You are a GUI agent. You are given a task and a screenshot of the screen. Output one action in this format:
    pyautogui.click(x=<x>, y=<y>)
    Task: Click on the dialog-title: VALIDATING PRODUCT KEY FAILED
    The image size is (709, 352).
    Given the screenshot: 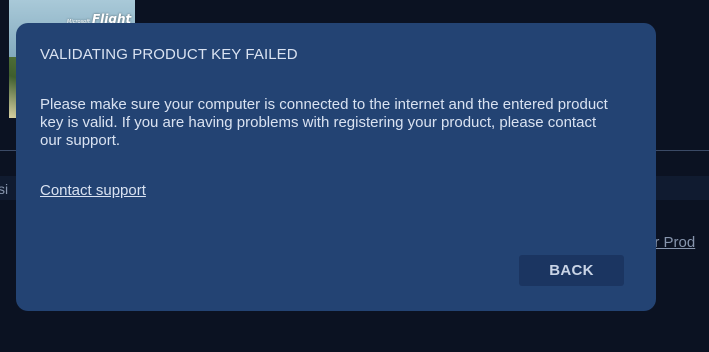 What is the action you would take?
    pyautogui.click(x=169, y=54)
    